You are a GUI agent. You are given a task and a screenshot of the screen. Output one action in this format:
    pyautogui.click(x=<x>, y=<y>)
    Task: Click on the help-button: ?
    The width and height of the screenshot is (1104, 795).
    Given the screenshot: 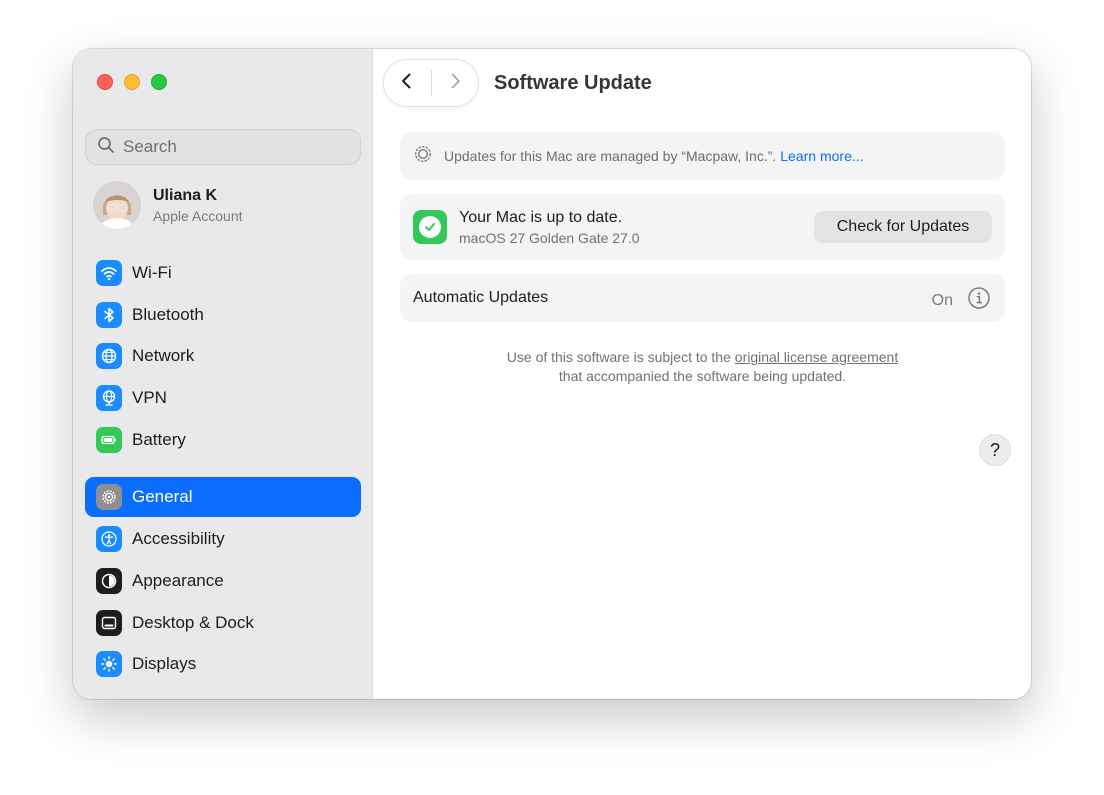 What is the action you would take?
    pyautogui.click(x=995, y=450)
    